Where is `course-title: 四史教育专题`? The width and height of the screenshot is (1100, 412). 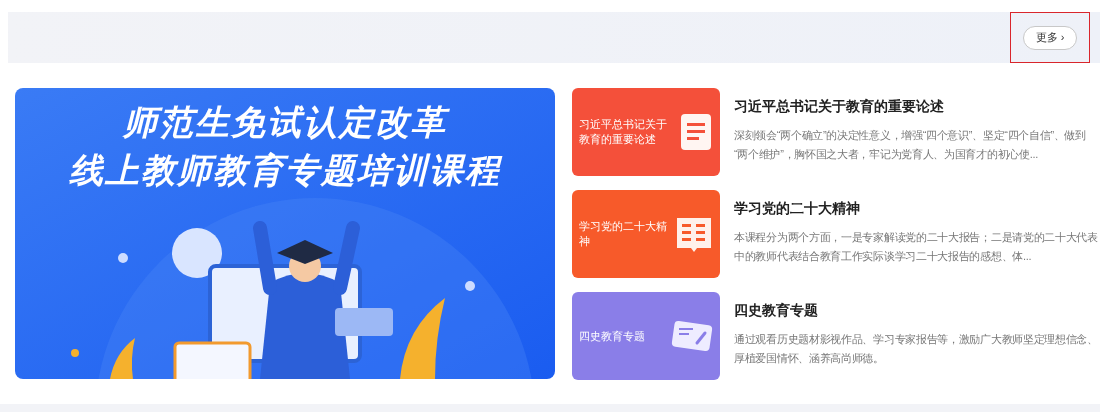 course-title: 四史教育专题 is located at coordinates (917, 310).